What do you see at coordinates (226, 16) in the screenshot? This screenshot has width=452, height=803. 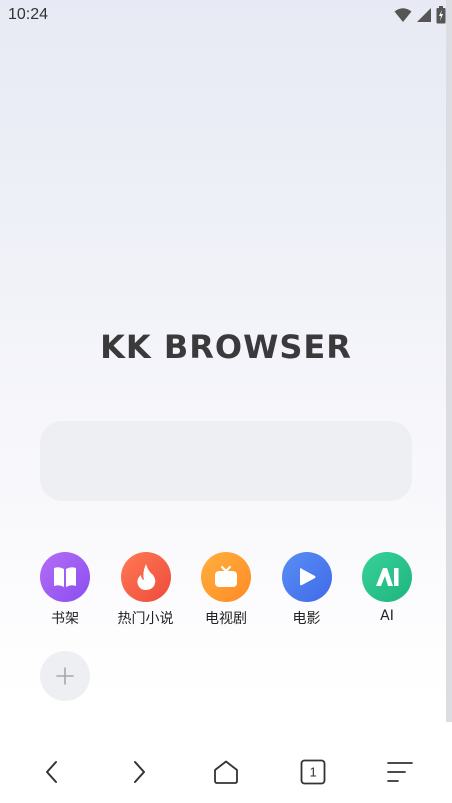 I see `status-bar: 10:24` at bounding box center [226, 16].